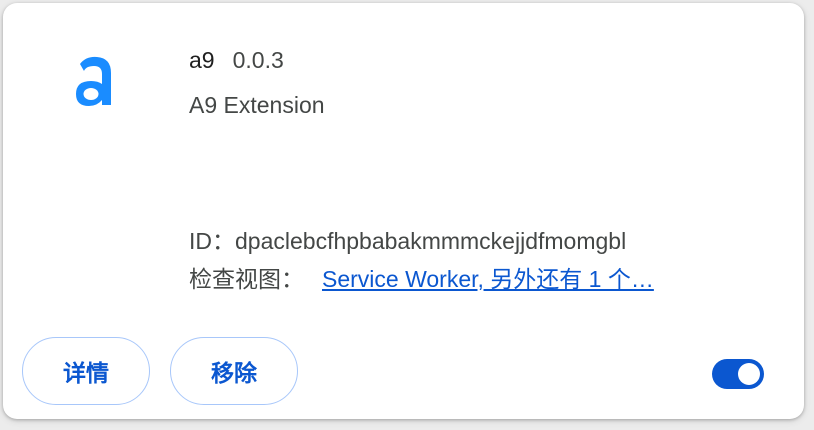 Image resolution: width=814 pixels, height=430 pixels. I want to click on enable-toggle, so click(738, 374).